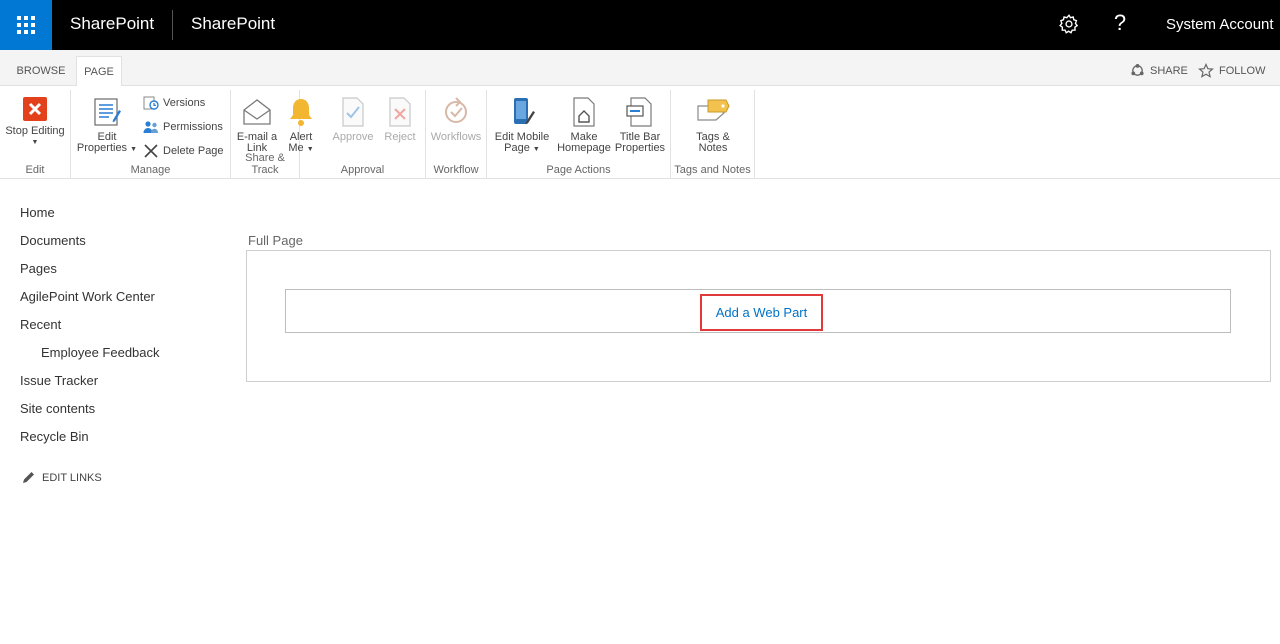  I want to click on delete-page-button: Delete Page, so click(183, 151).